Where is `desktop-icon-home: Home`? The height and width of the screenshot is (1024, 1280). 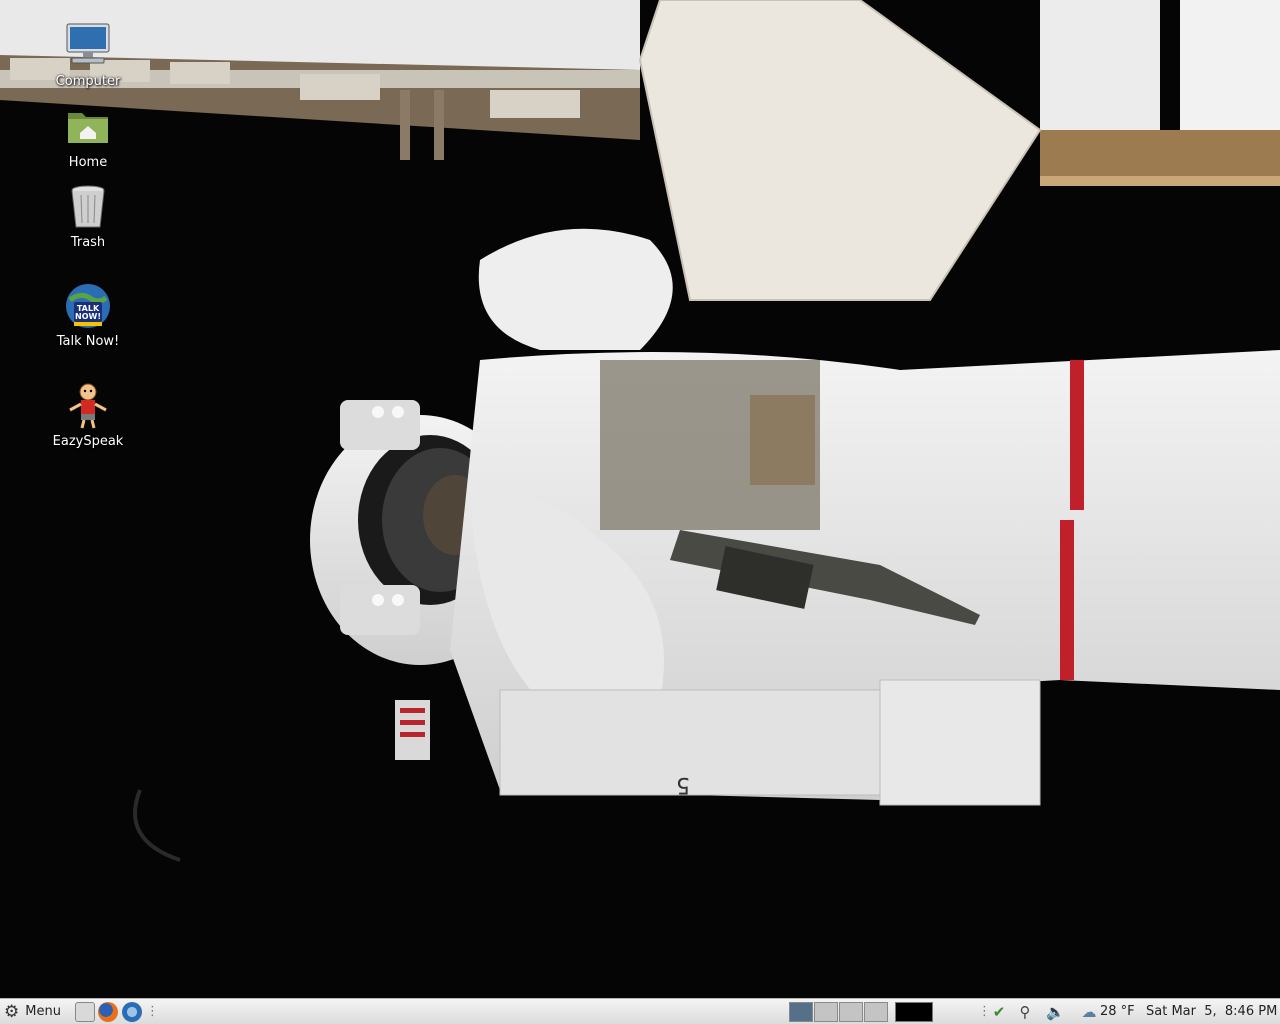 desktop-icon-home: Home is located at coordinates (88, 136).